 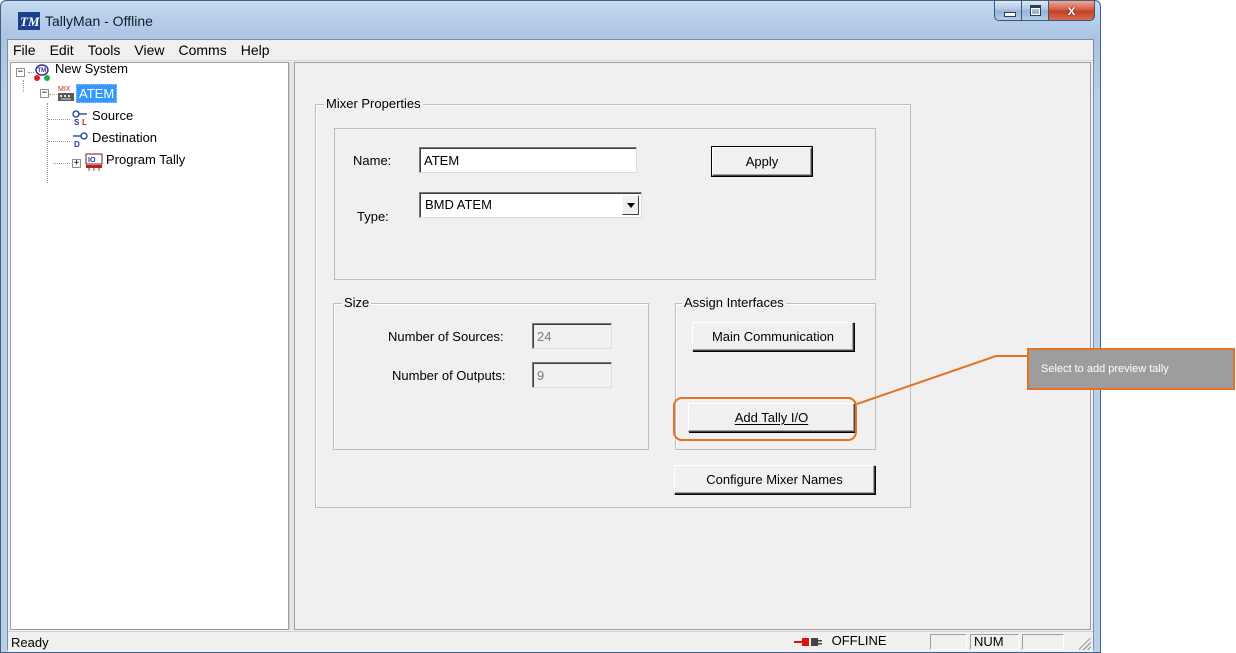 I want to click on name-label: Name:, so click(x=372, y=160).